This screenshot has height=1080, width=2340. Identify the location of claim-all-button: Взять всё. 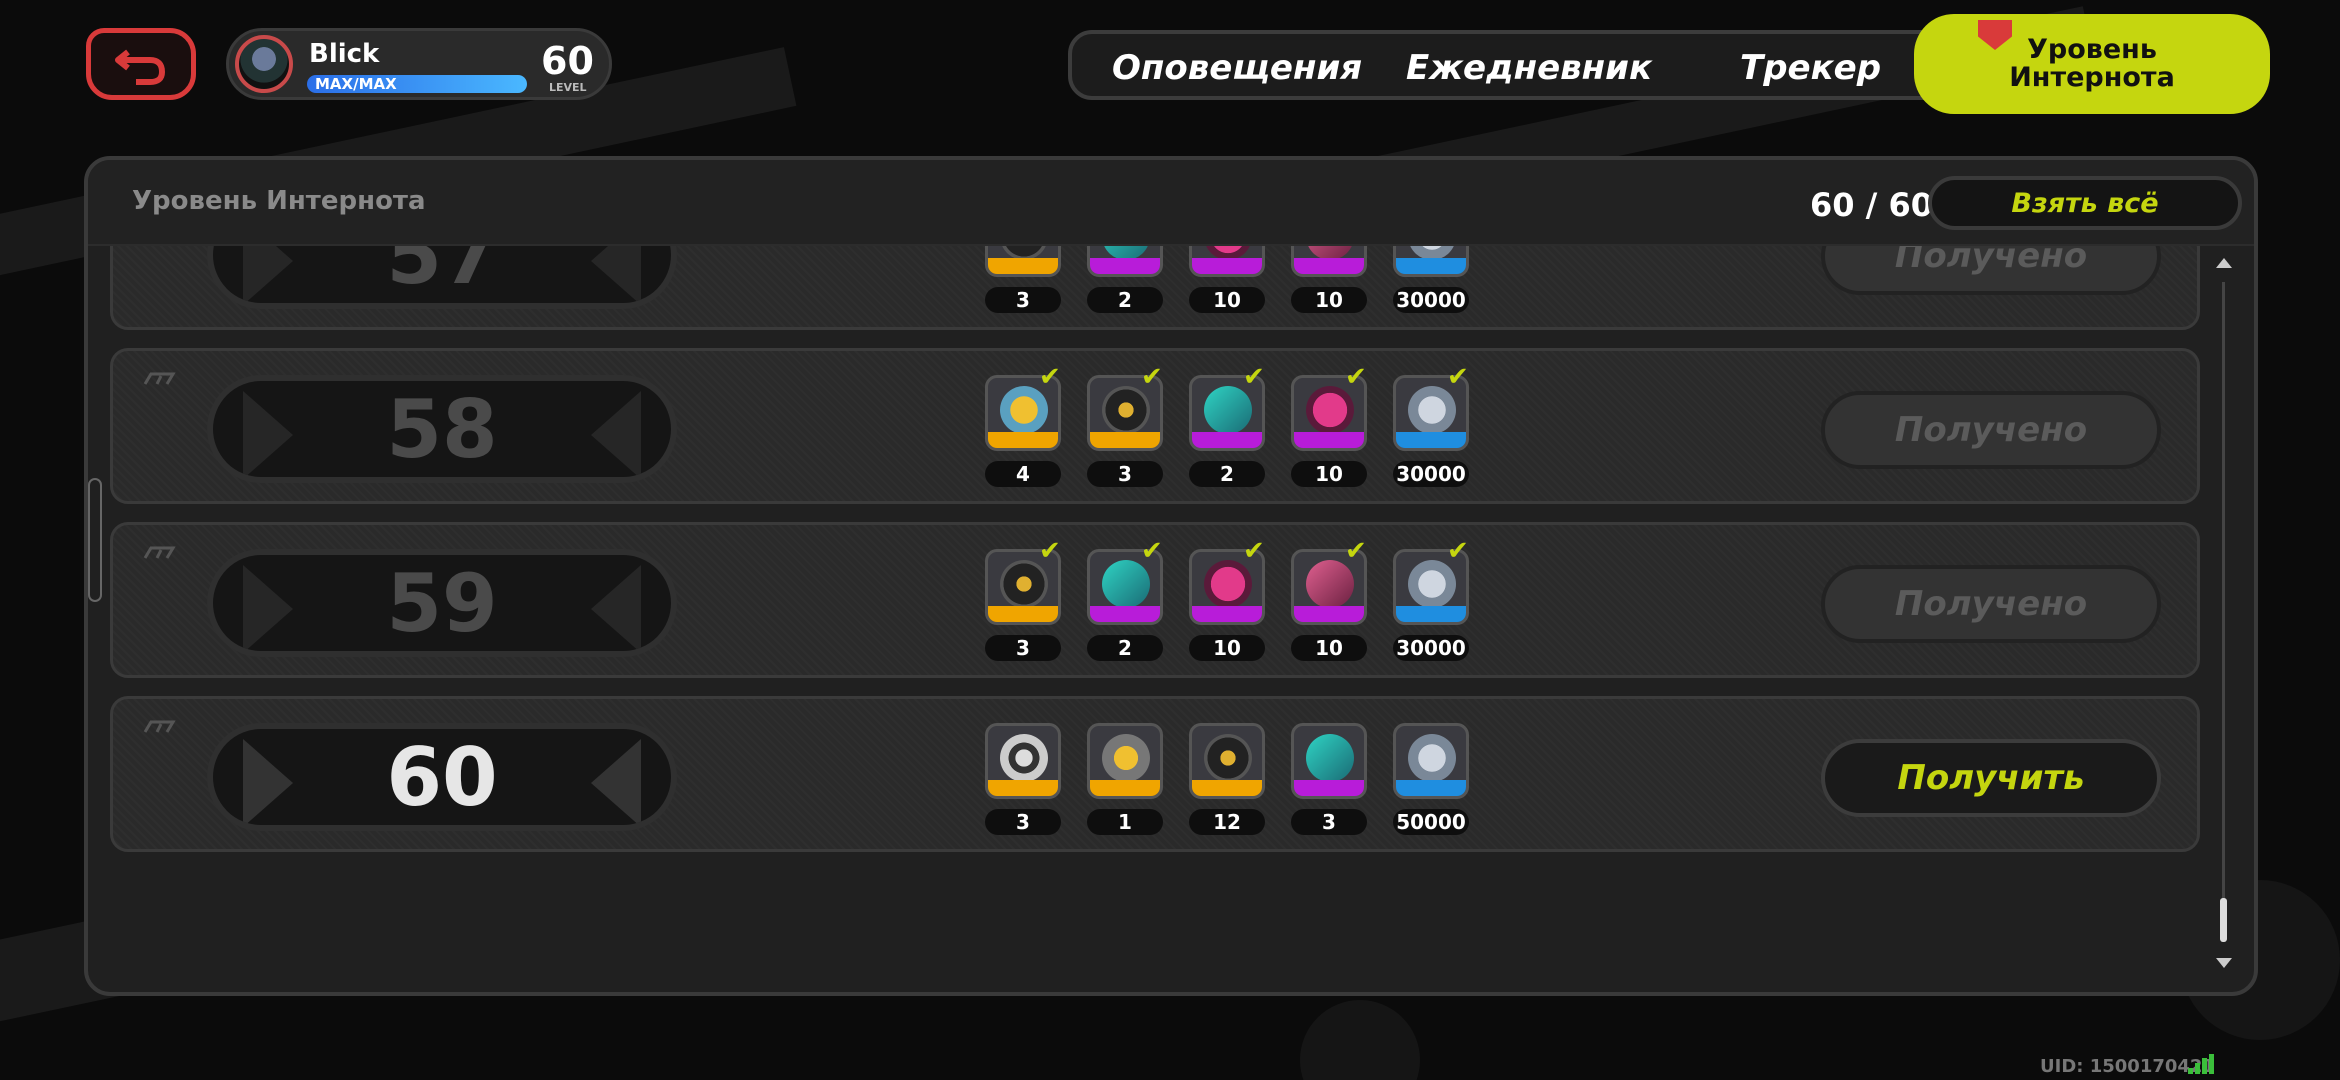
(2085, 203).